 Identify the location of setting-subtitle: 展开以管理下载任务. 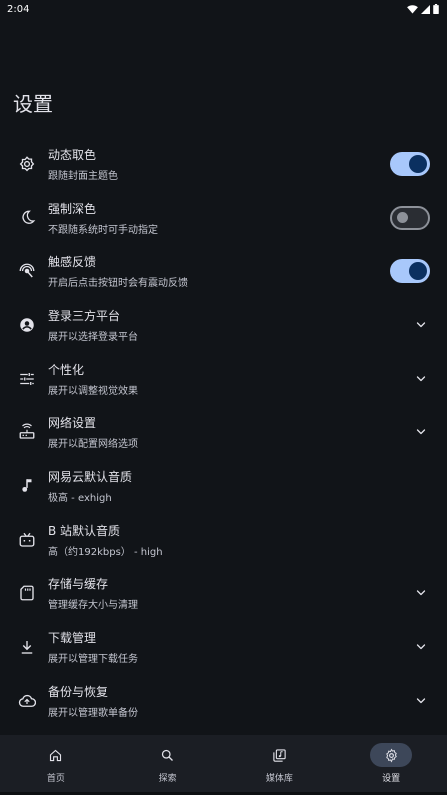
(93, 660).